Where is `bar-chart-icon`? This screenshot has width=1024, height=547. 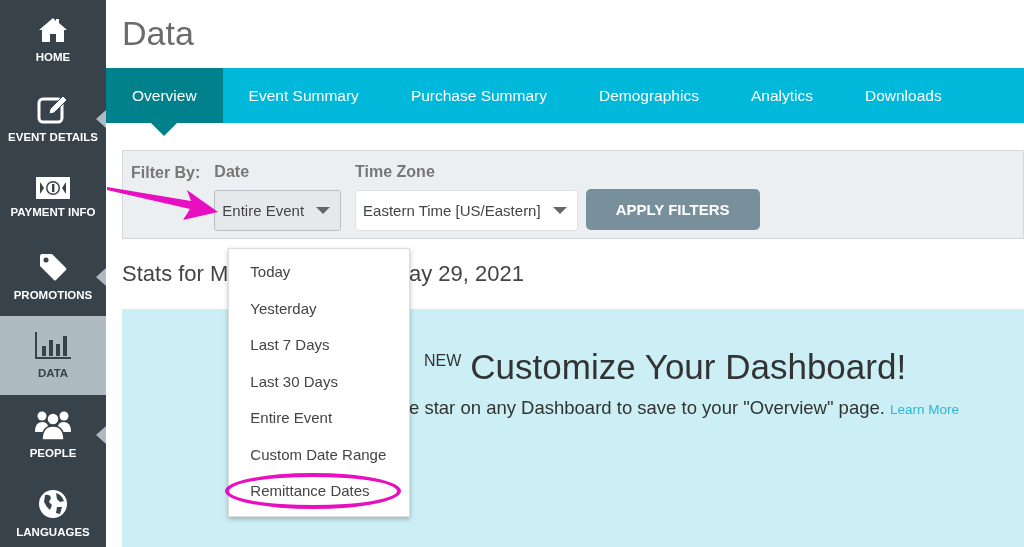
bar-chart-icon is located at coordinates (53, 346).